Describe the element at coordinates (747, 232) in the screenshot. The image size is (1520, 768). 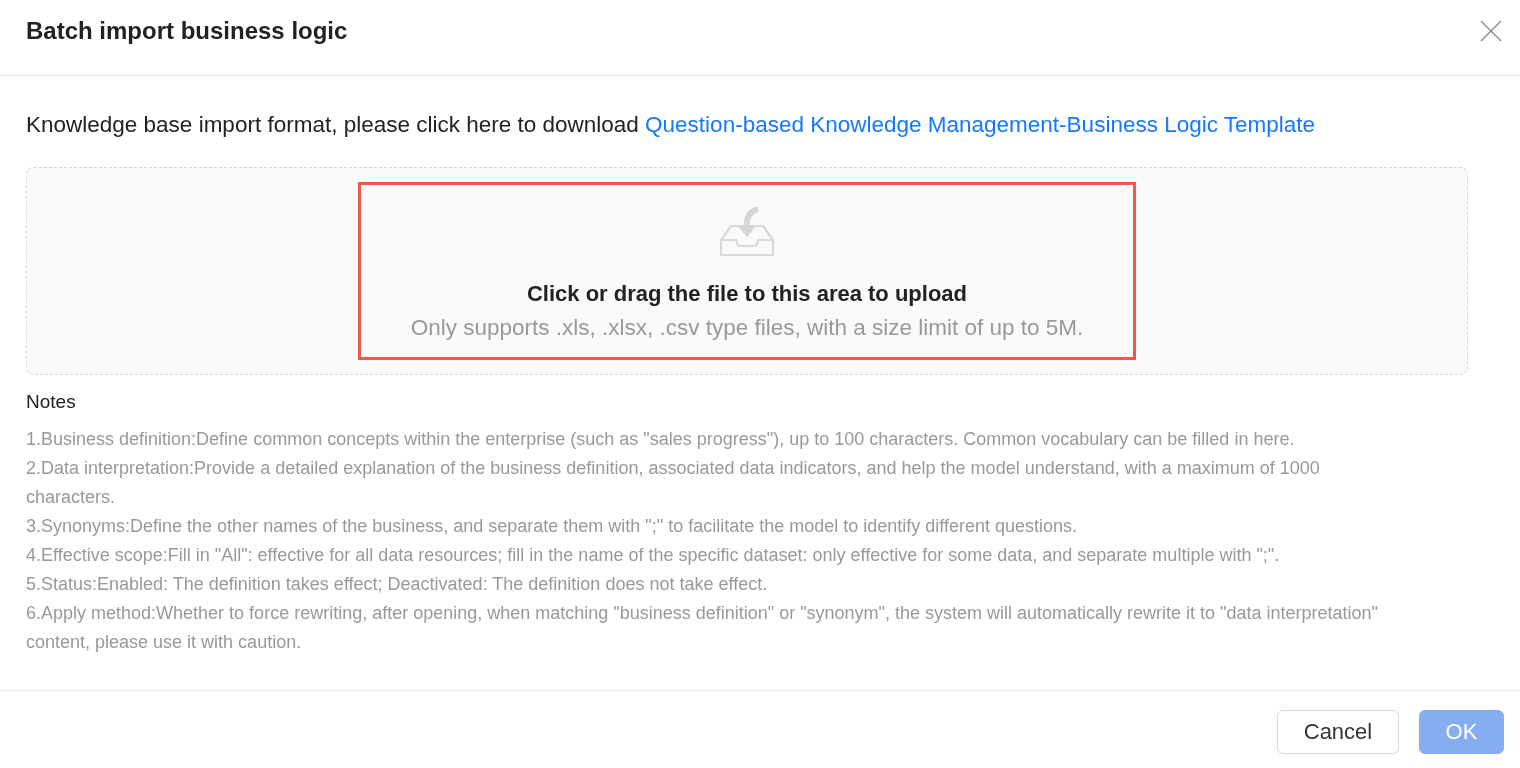
I see `inbox-upload-icon` at that location.